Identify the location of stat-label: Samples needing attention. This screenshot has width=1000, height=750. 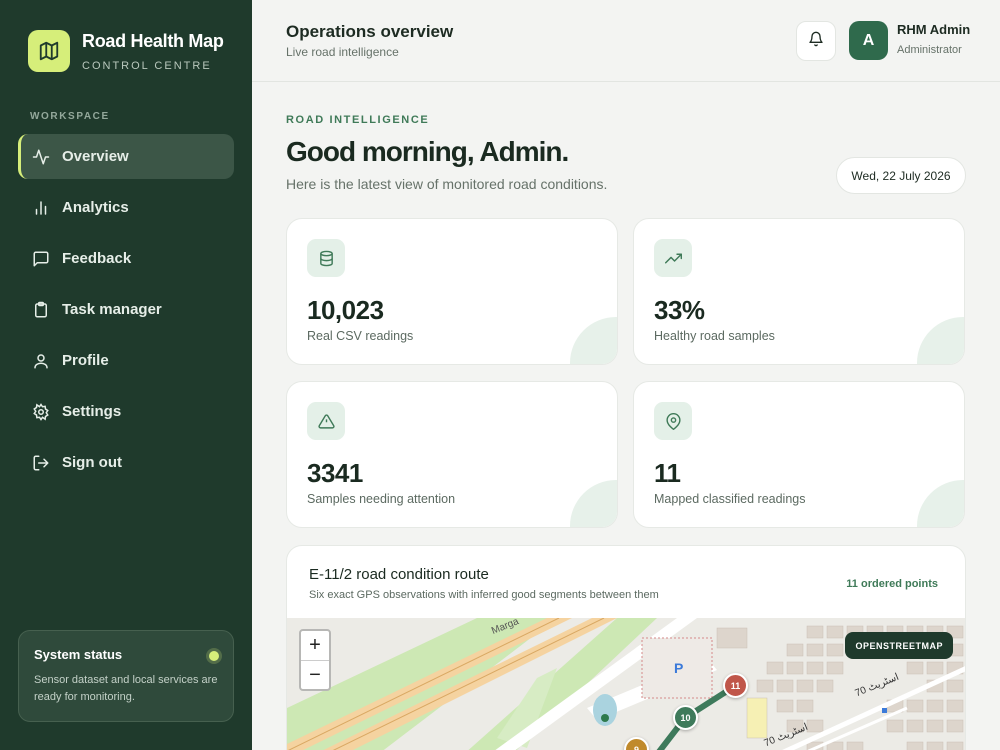
(381, 499).